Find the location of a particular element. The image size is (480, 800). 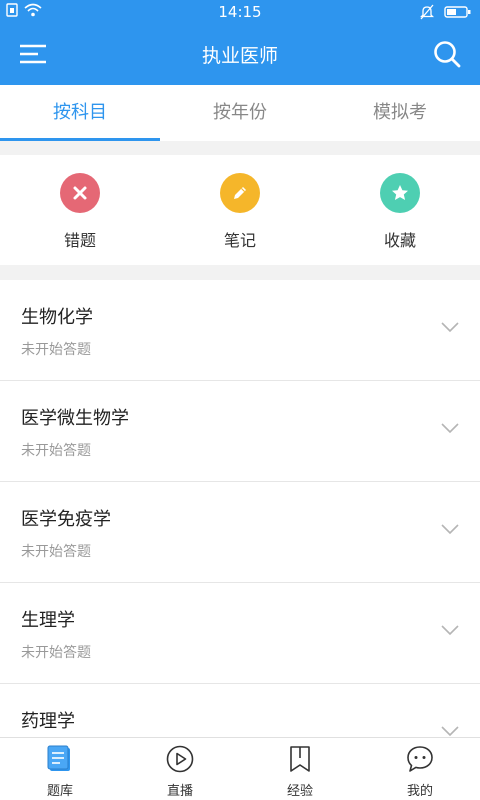

subject-name: 药理学 is located at coordinates (48, 721).